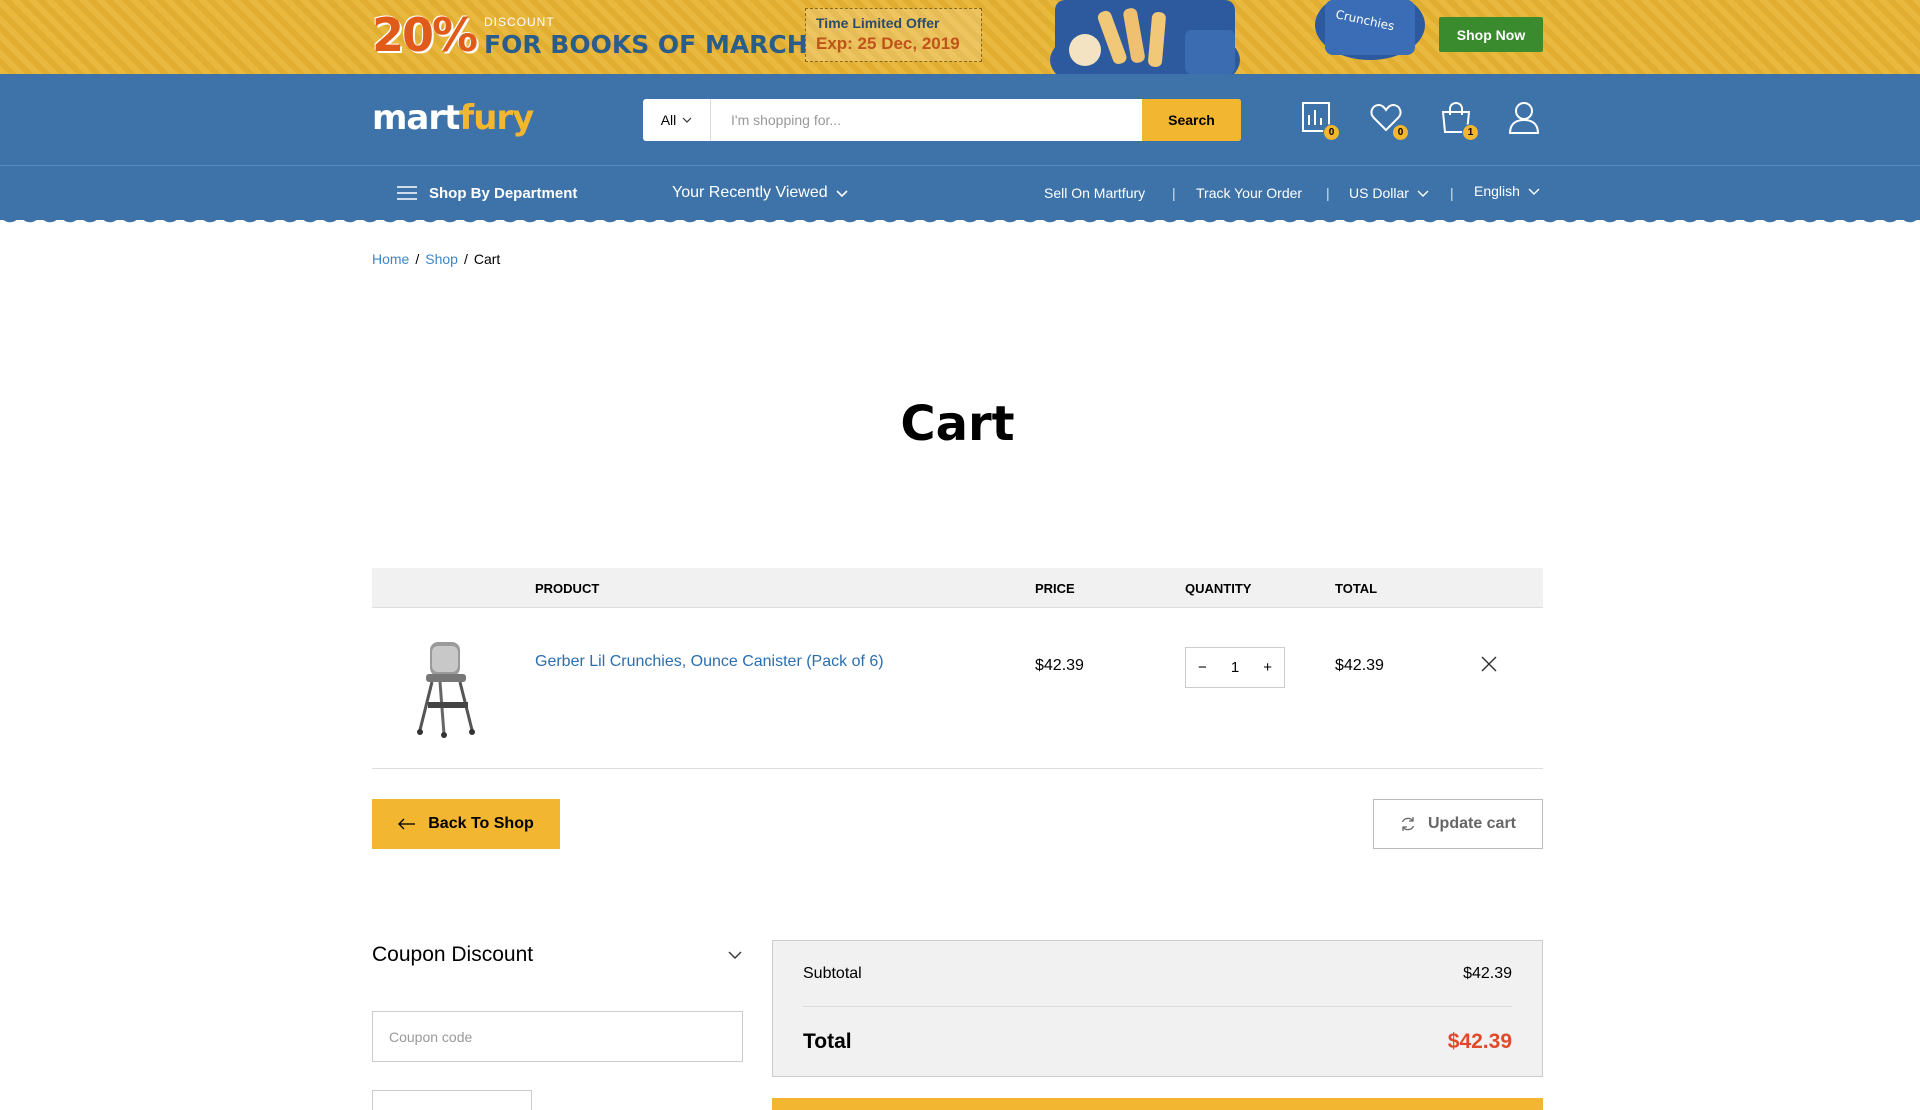 The image size is (1920, 1110). Describe the element at coordinates (646, 44) in the screenshot. I see `promo-headline: FOR BOOKS OF MARCH` at that location.